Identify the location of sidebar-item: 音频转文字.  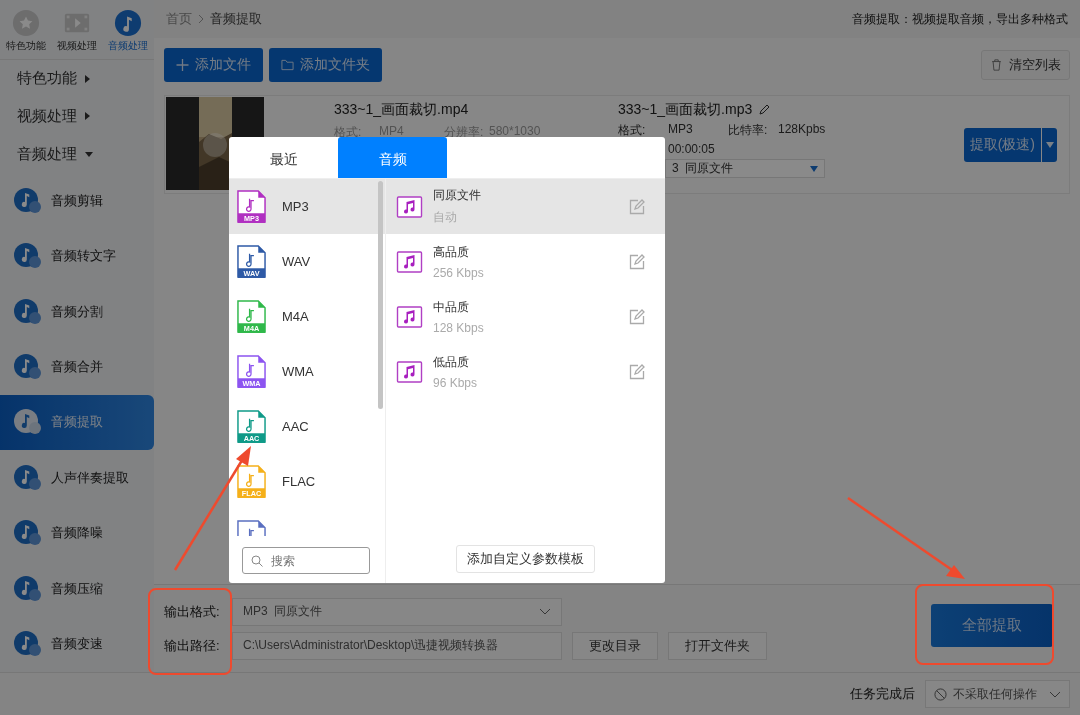
(77, 256).